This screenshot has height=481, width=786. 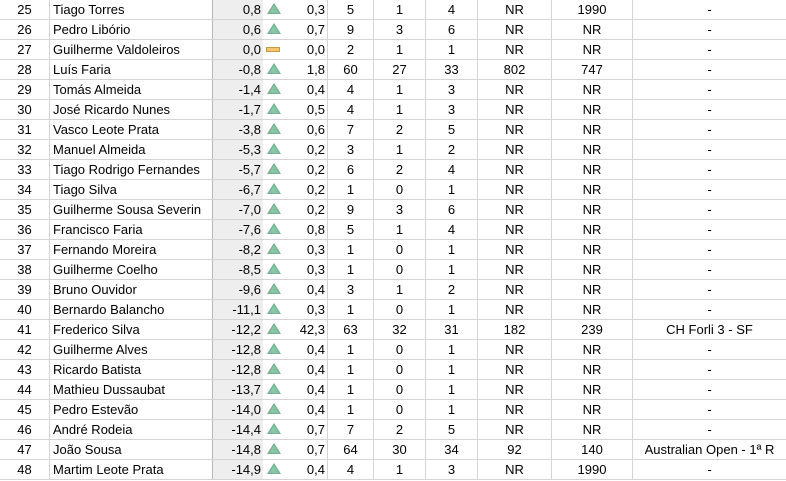 I want to click on ranking-b-cell: 140, so click(x=592, y=449).